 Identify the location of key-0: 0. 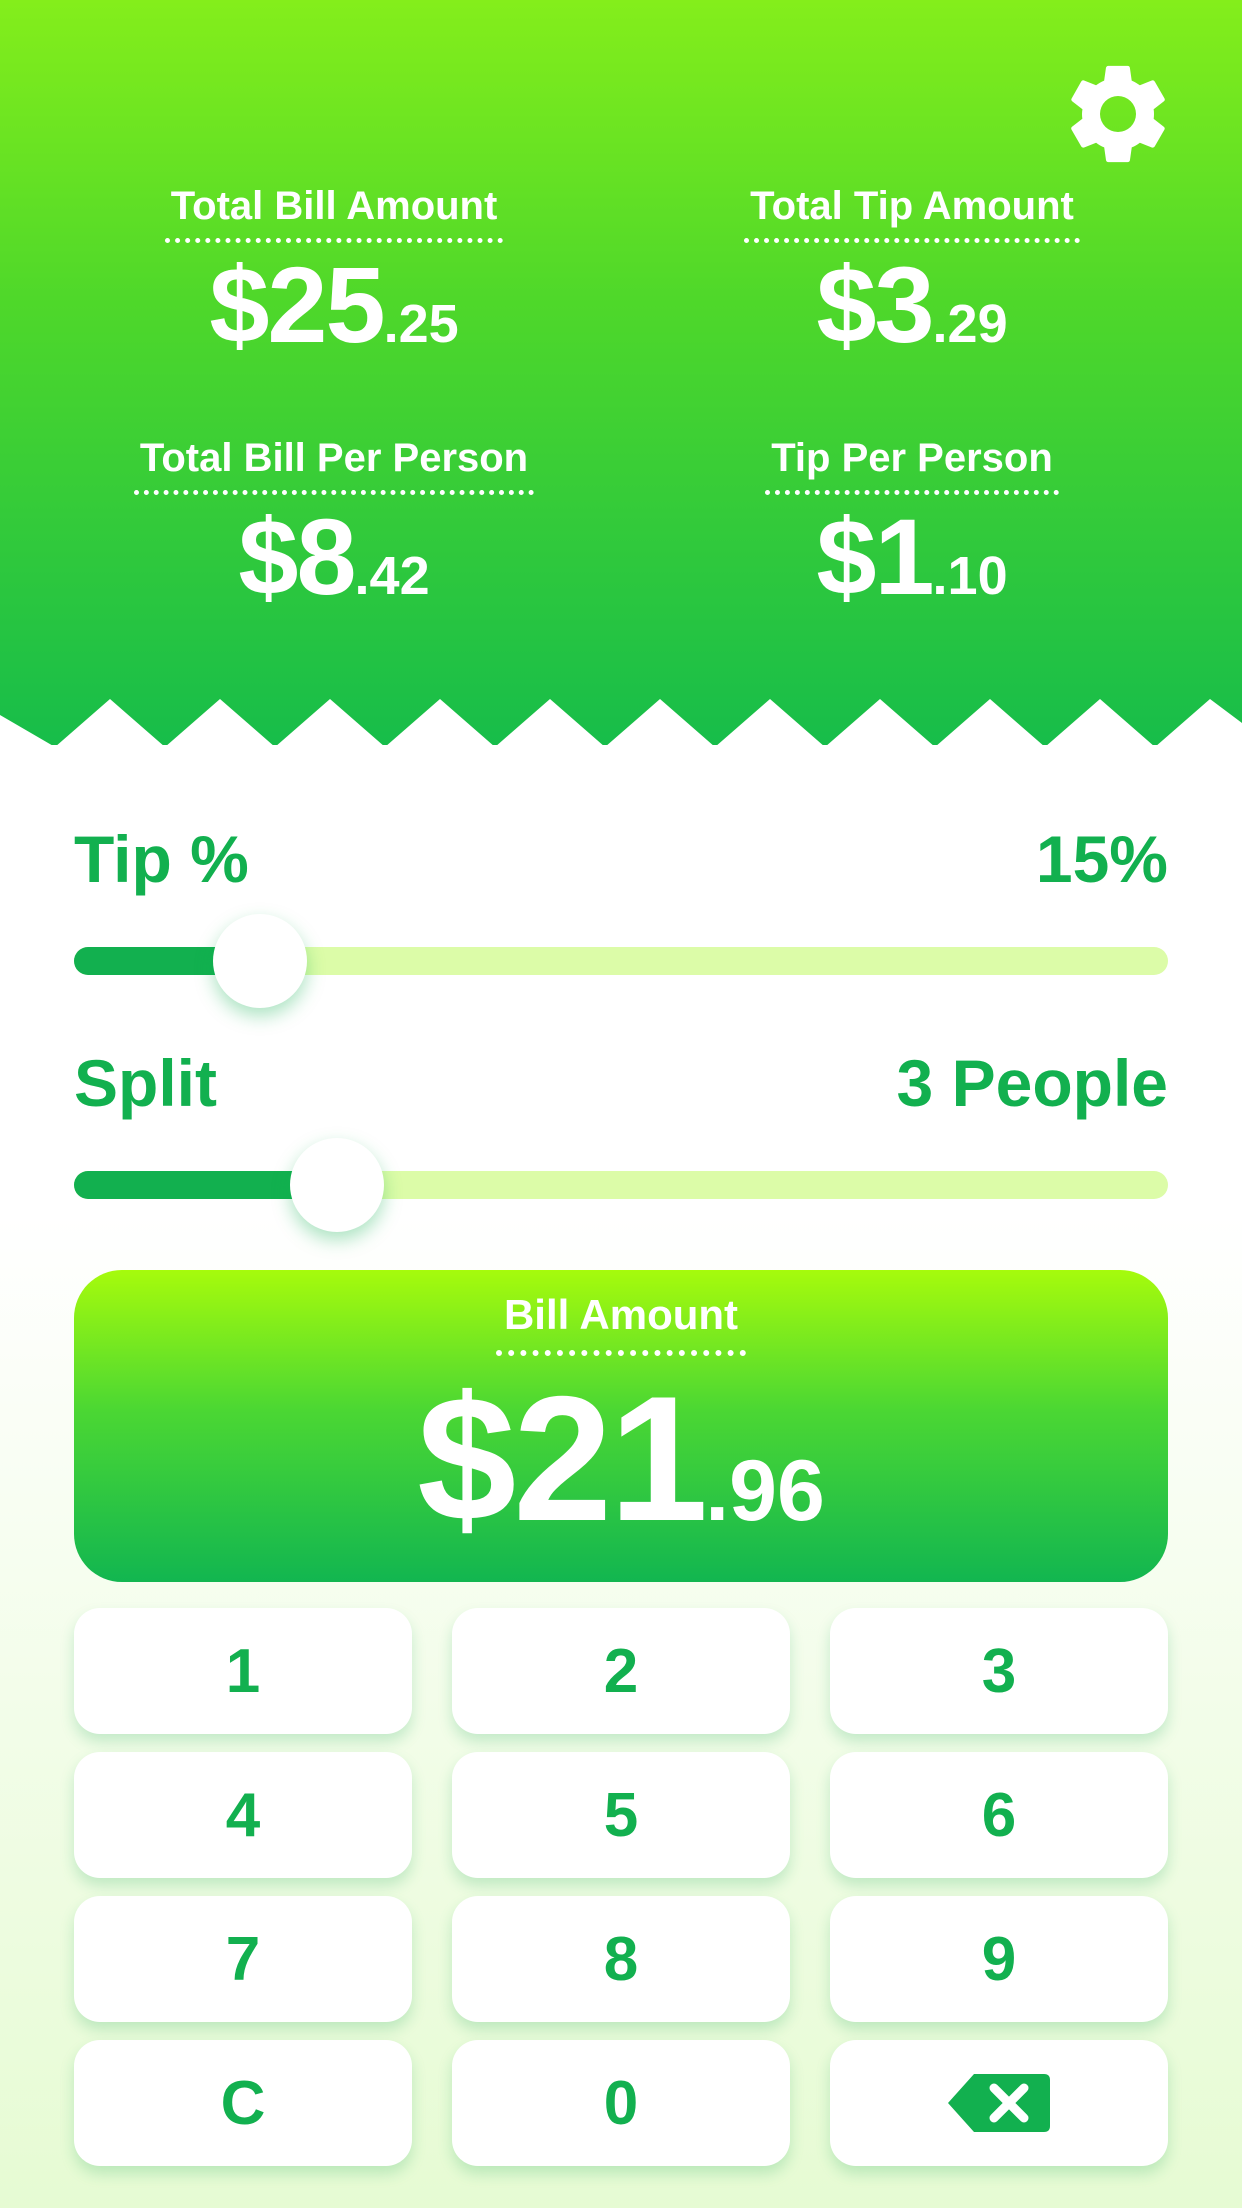
(621, 2103).